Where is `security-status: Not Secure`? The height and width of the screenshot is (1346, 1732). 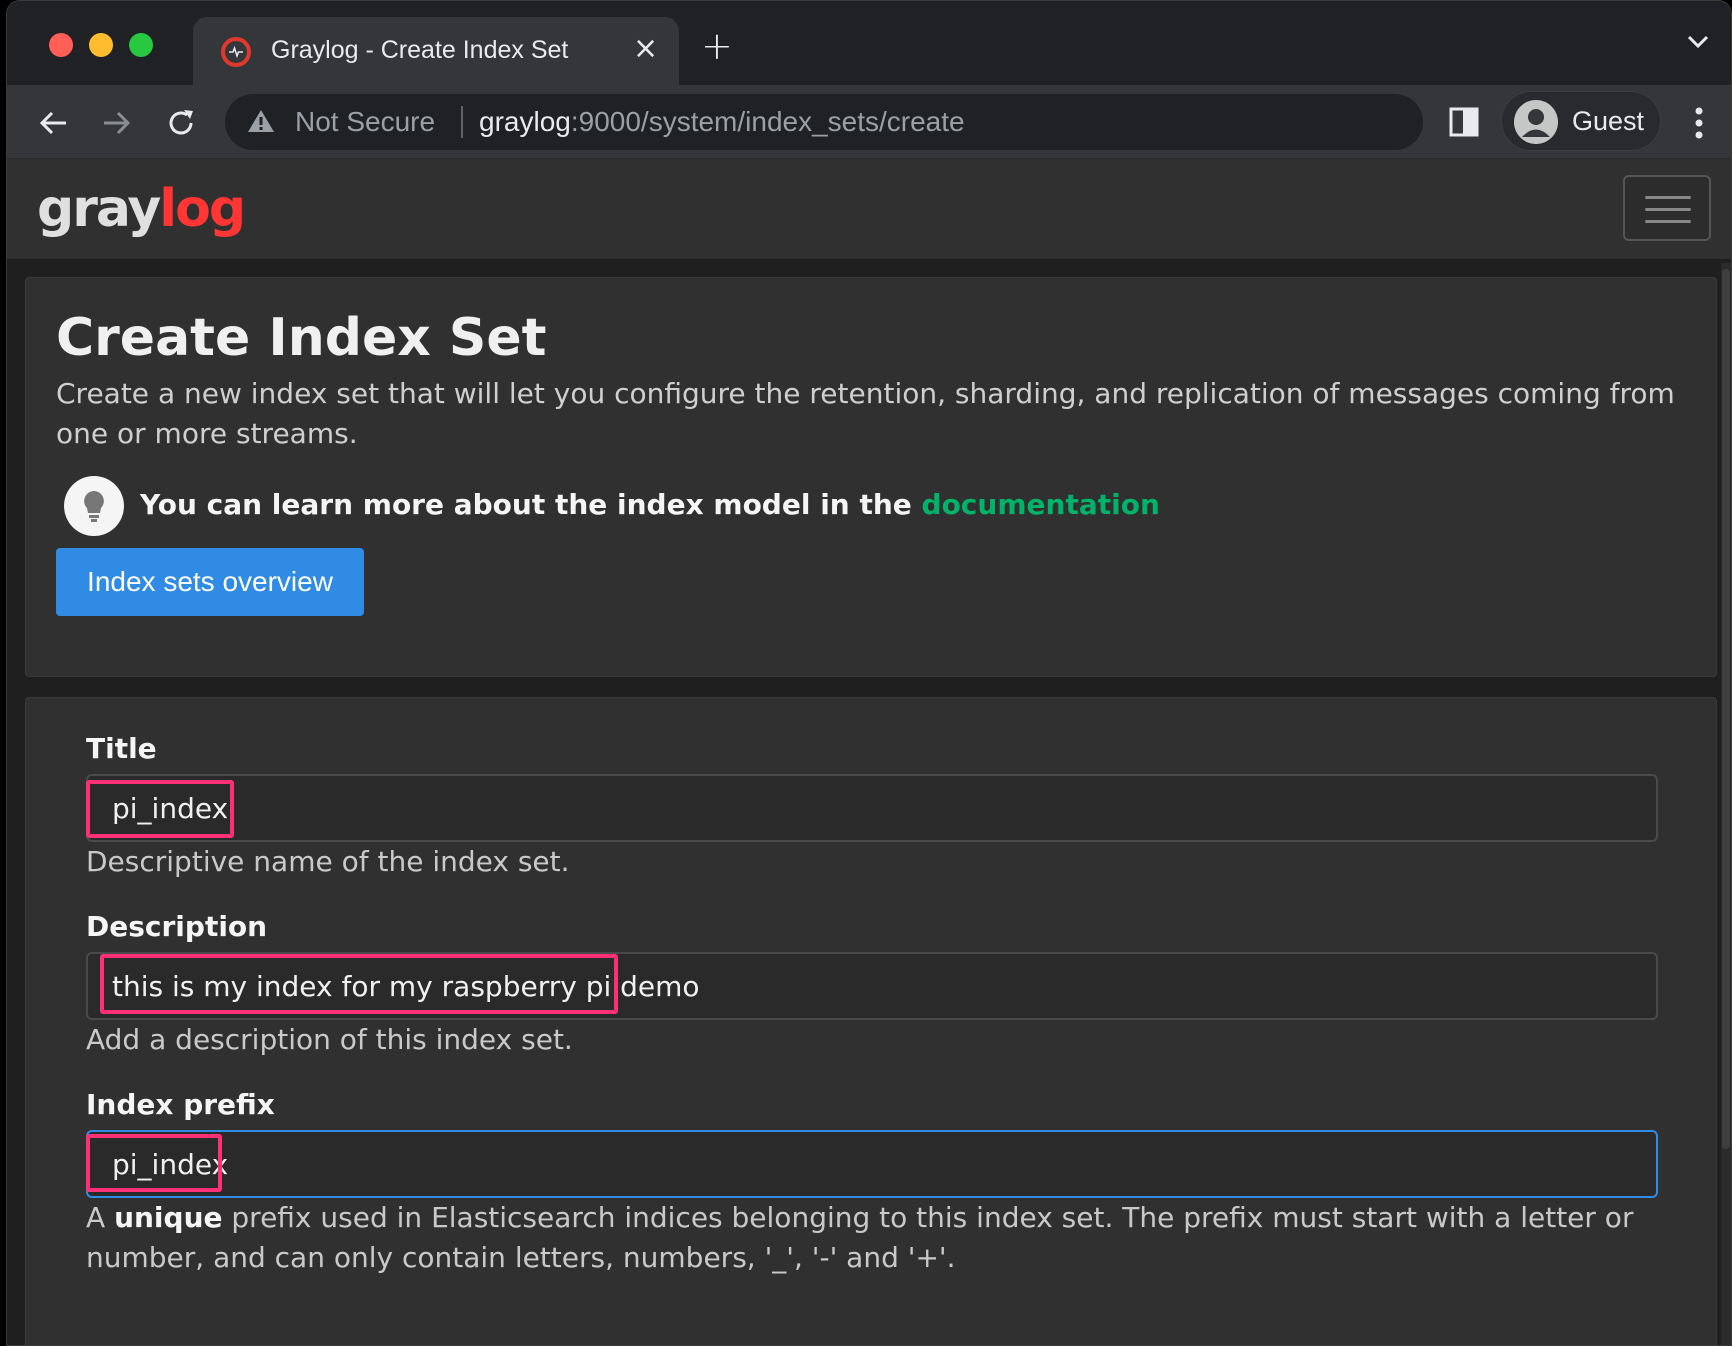
security-status: Not Secure is located at coordinates (365, 122).